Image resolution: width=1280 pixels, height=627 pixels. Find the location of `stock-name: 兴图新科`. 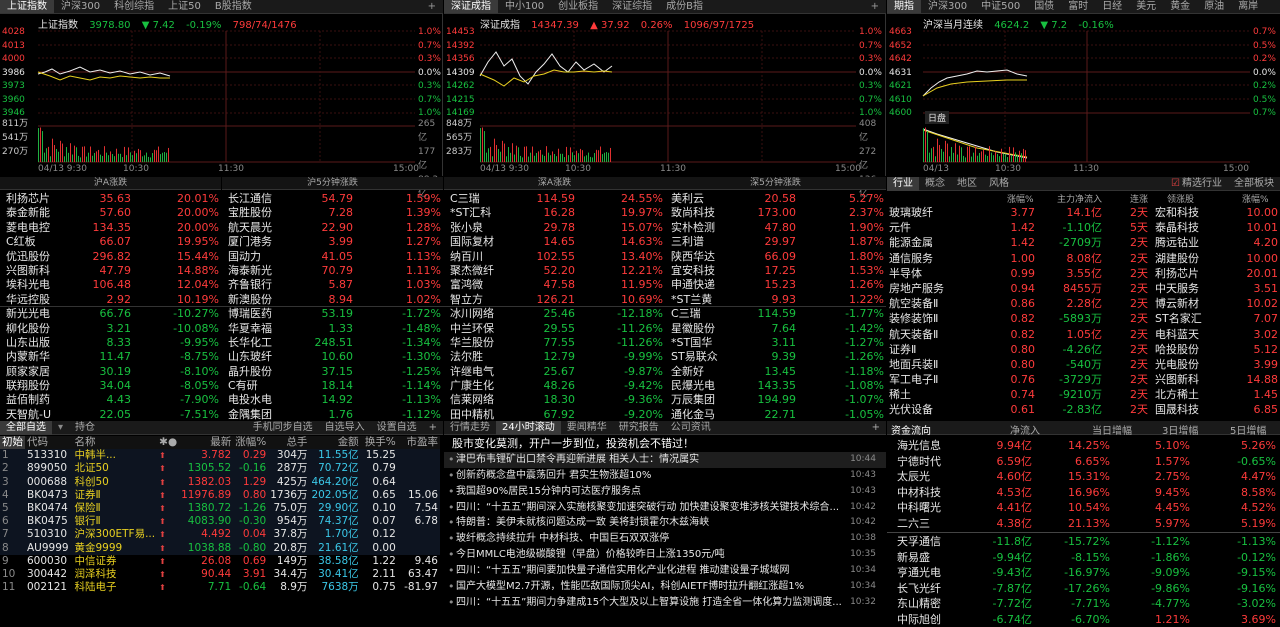

stock-name: 兴图新科 is located at coordinates (28, 271).